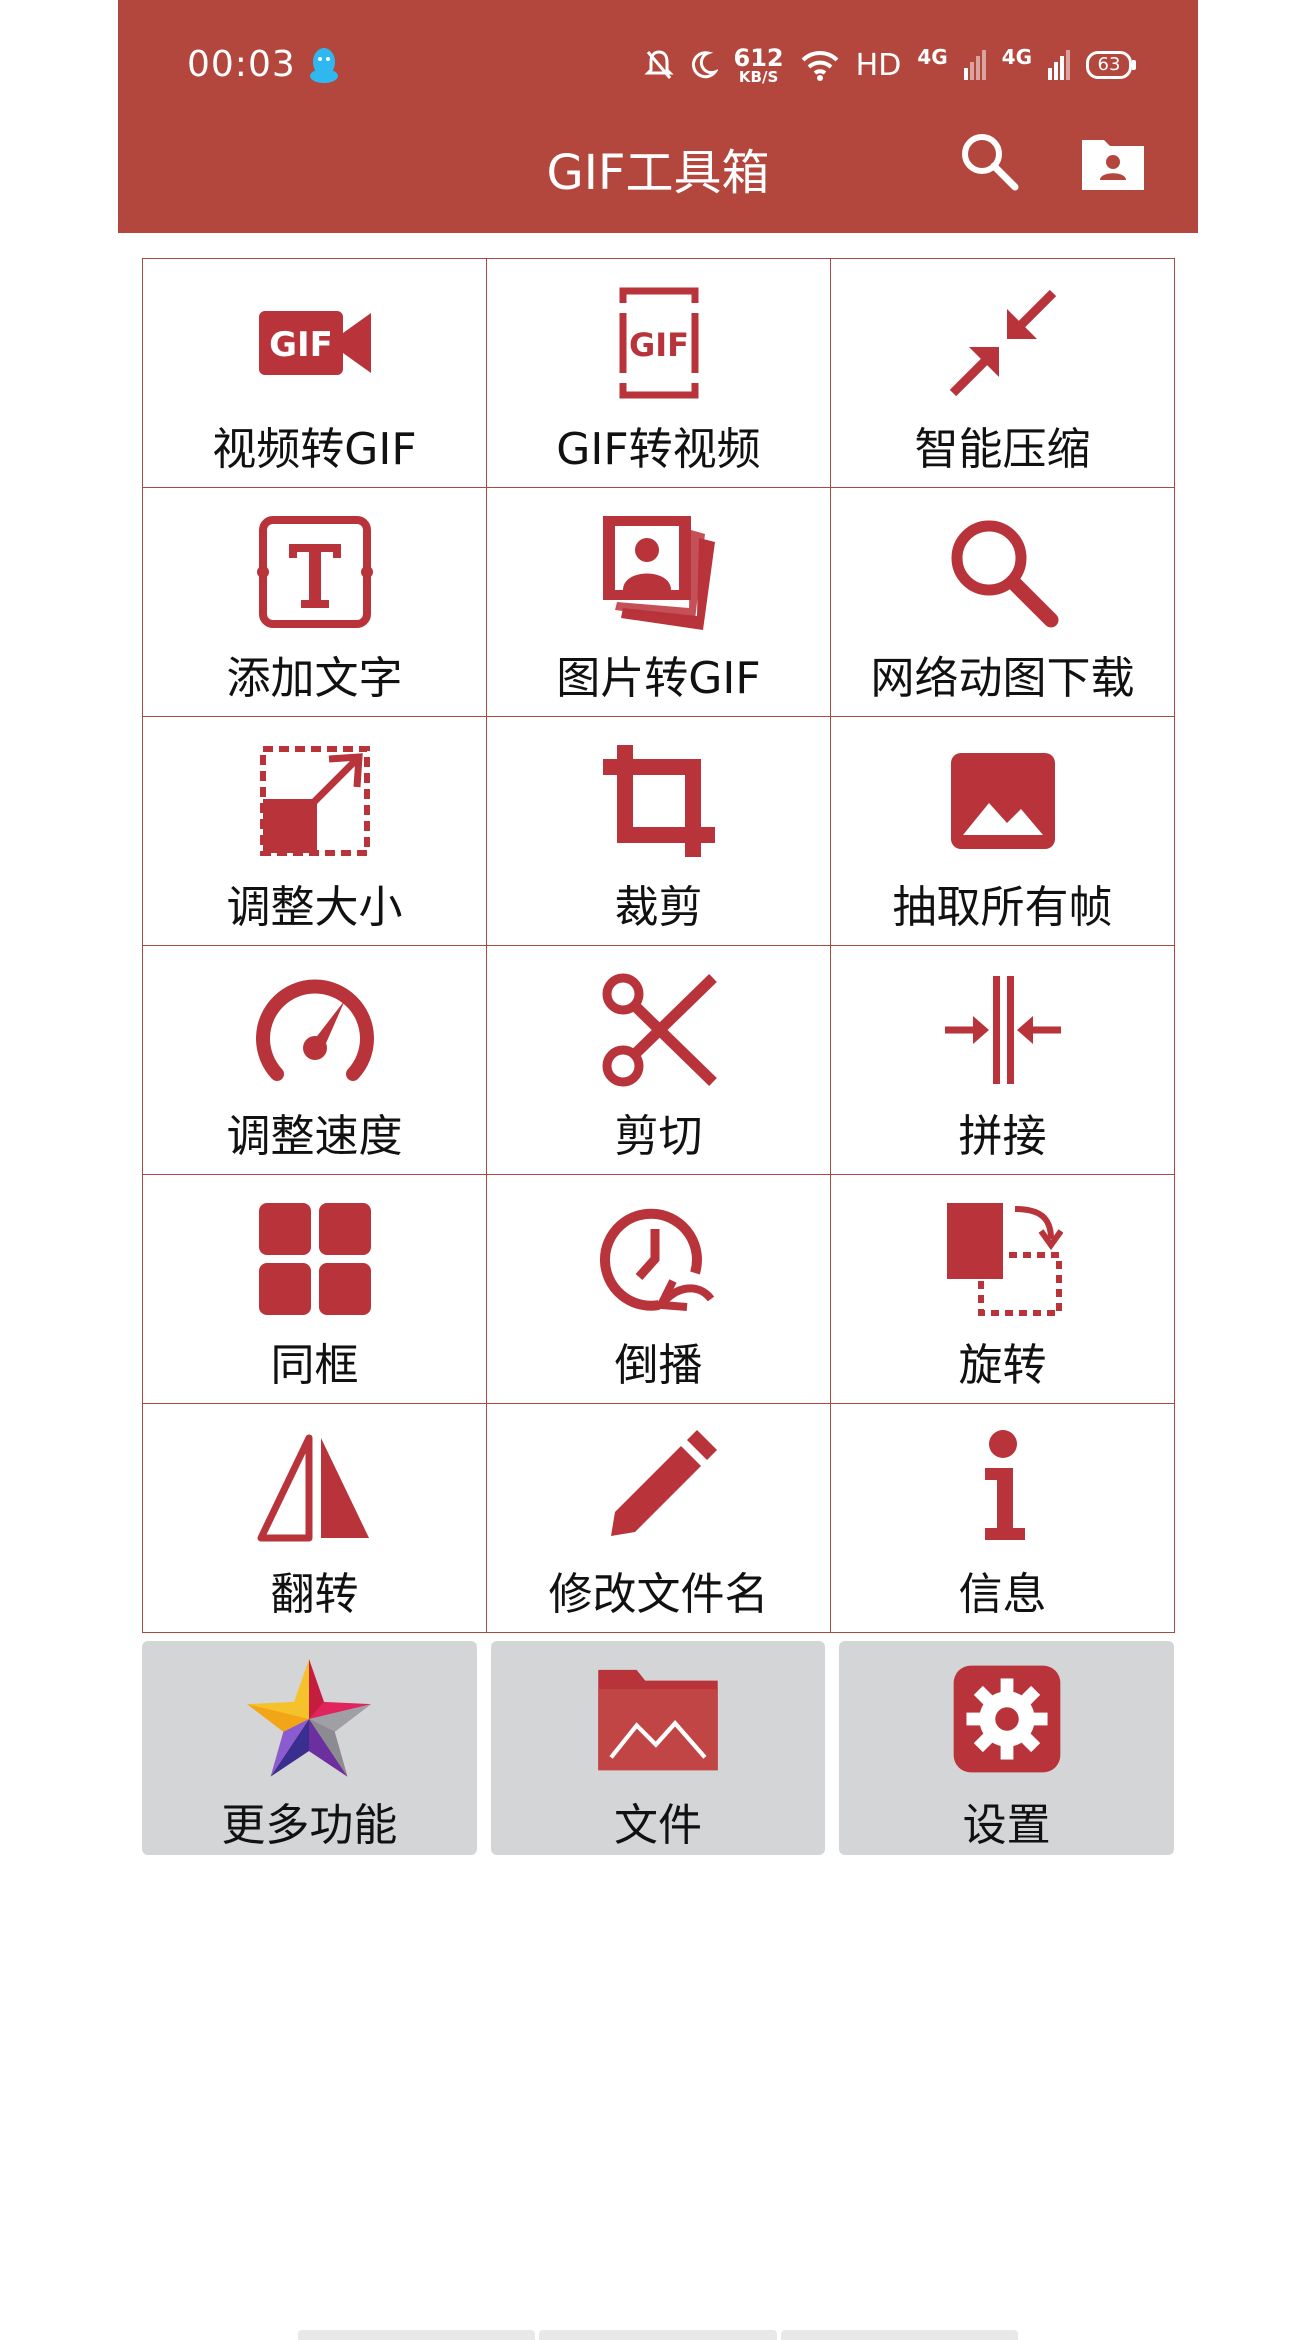 The image size is (1316, 2340). What do you see at coordinates (658, 173) in the screenshot?
I see `app-title: GIF工具箱` at bounding box center [658, 173].